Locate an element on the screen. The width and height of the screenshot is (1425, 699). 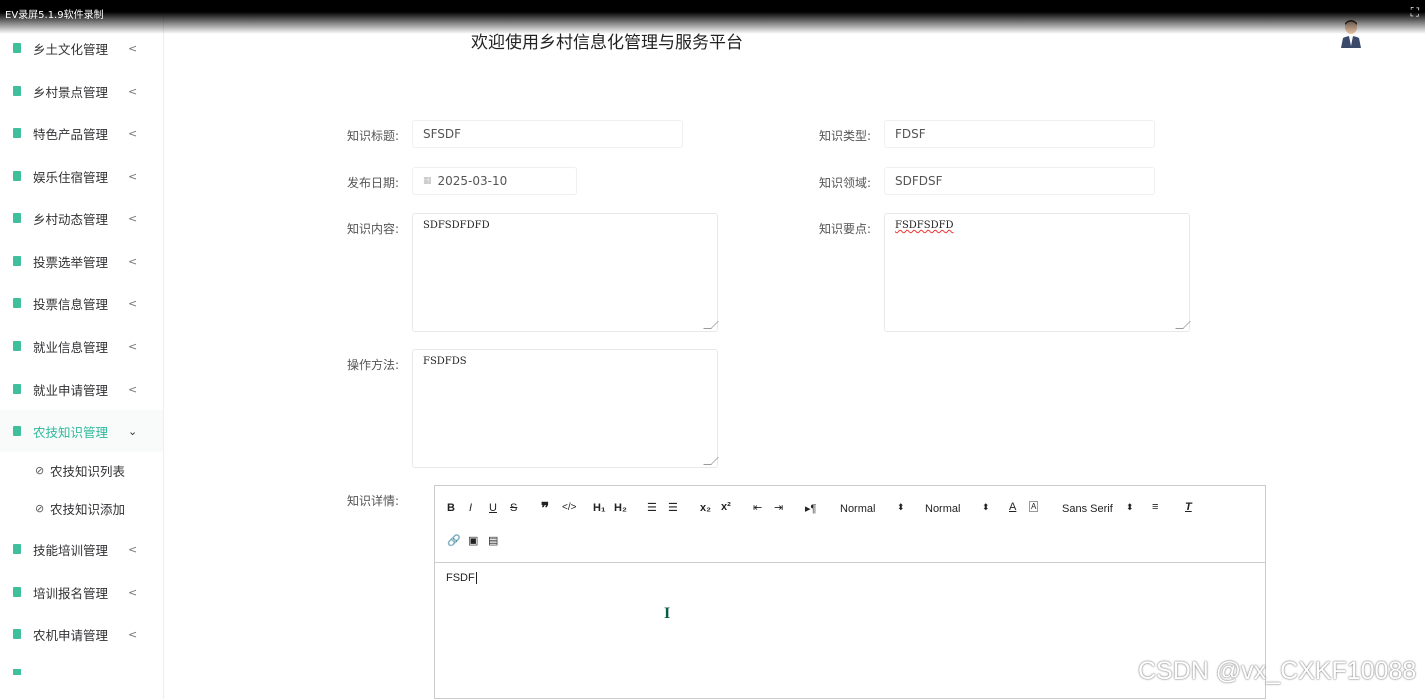
sidebar-item-scenic: 乡村景点管理 < is located at coordinates (81, 91).